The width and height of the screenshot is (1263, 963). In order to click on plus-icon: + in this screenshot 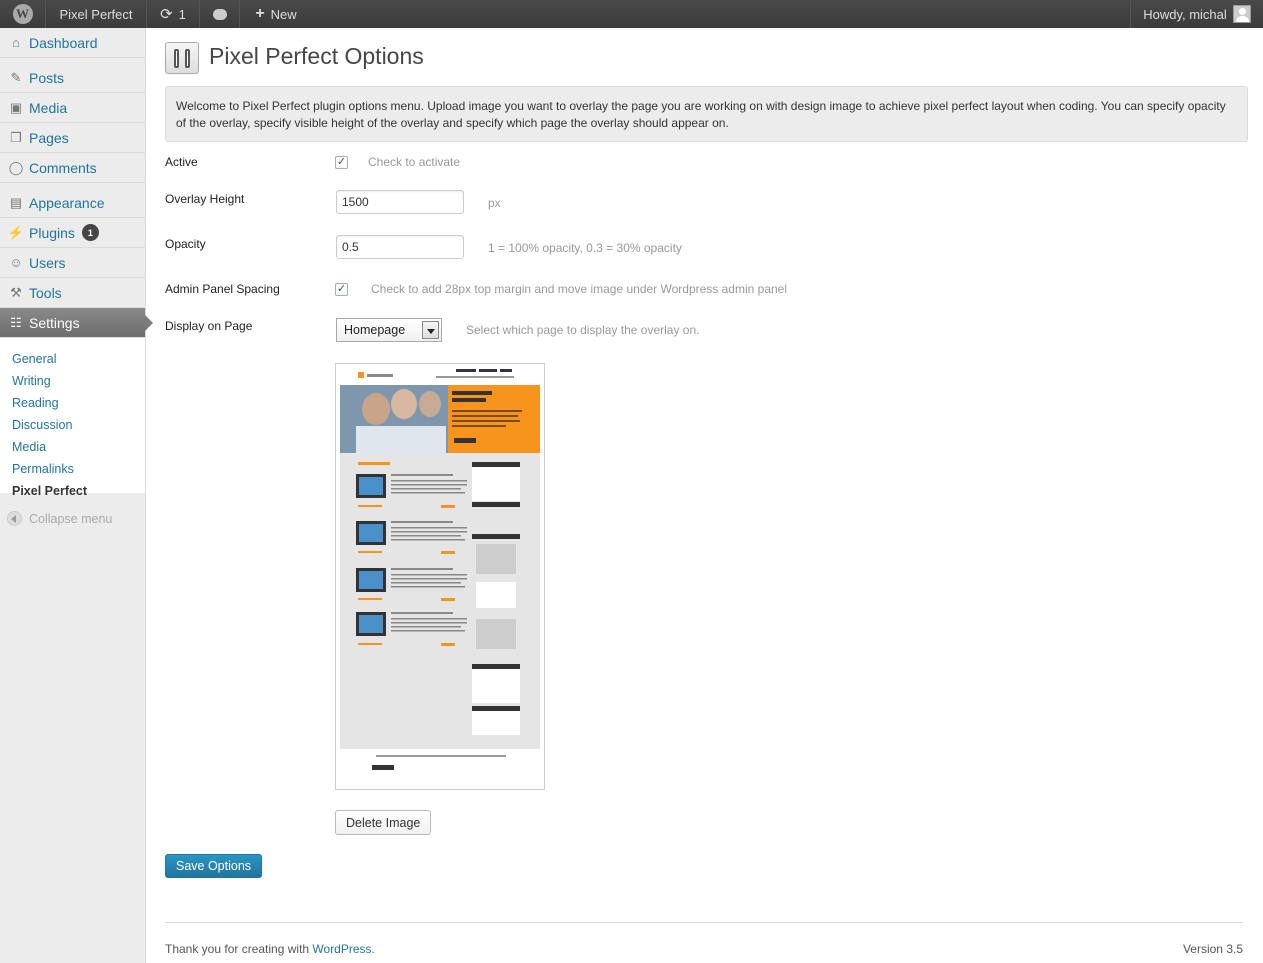, I will do `click(260, 13)`.